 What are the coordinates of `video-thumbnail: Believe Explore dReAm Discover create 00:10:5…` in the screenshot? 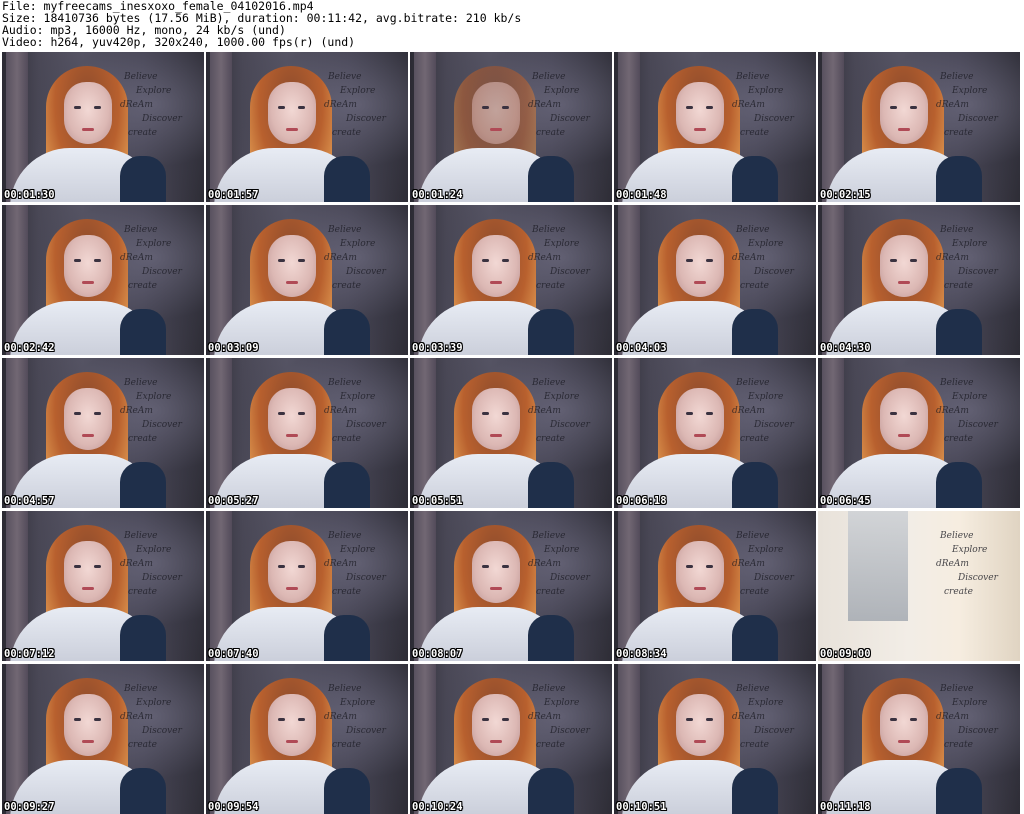 It's located at (715, 739).